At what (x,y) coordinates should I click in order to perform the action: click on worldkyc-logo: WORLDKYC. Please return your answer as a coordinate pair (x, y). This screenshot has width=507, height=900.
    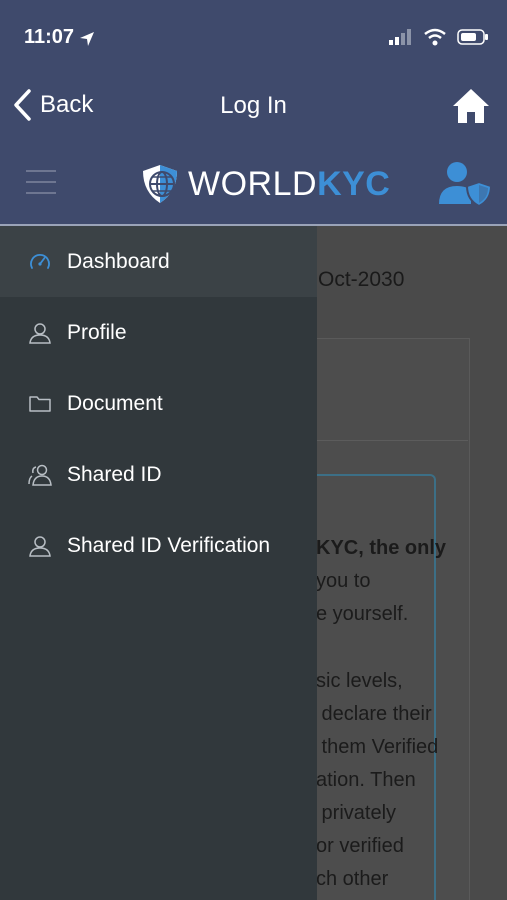
    Looking at the image, I should click on (264, 184).